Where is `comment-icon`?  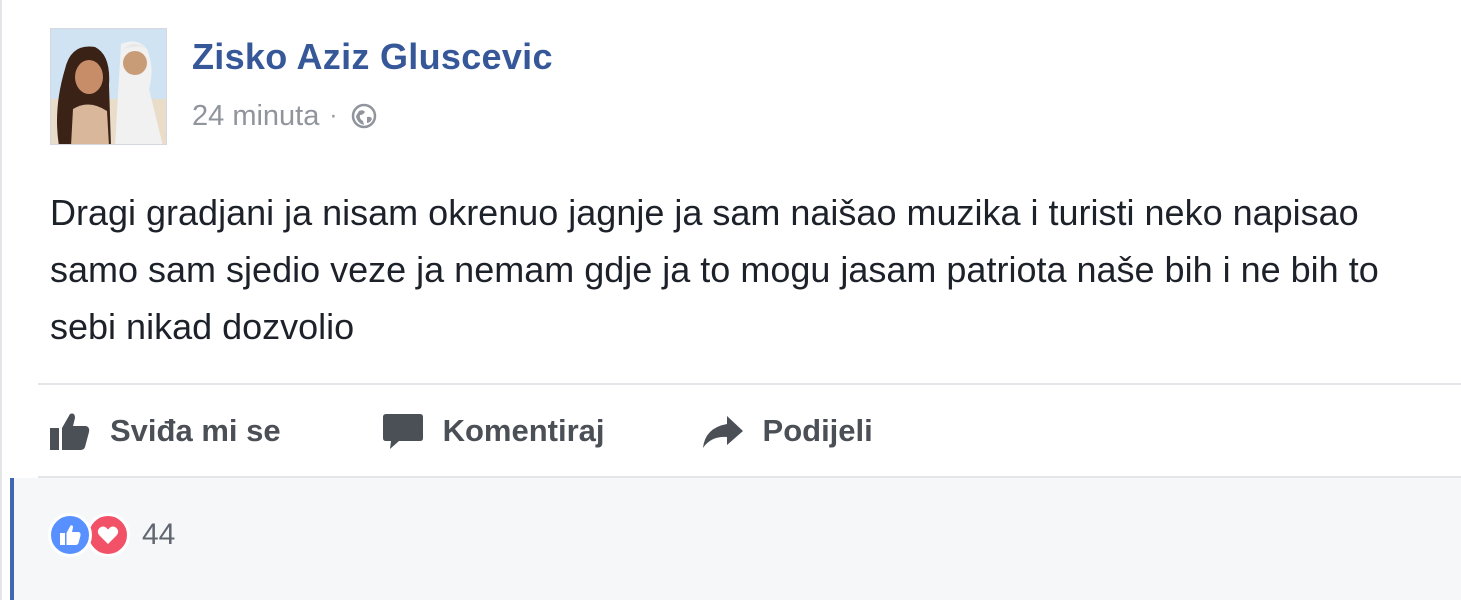 comment-icon is located at coordinates (403, 431).